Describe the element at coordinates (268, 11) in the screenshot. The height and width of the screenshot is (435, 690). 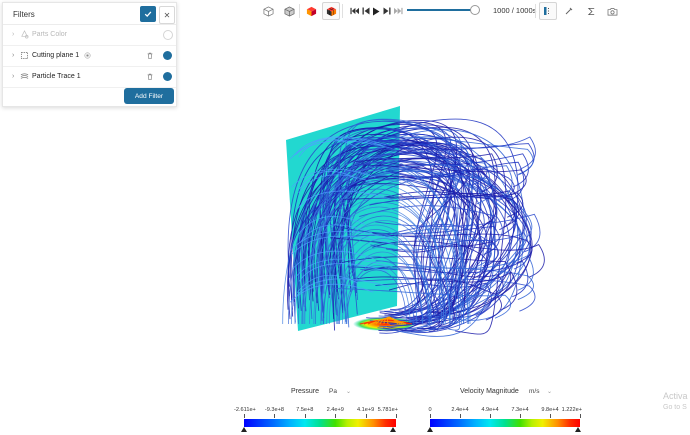
I see `wireframe-cube-icon` at that location.